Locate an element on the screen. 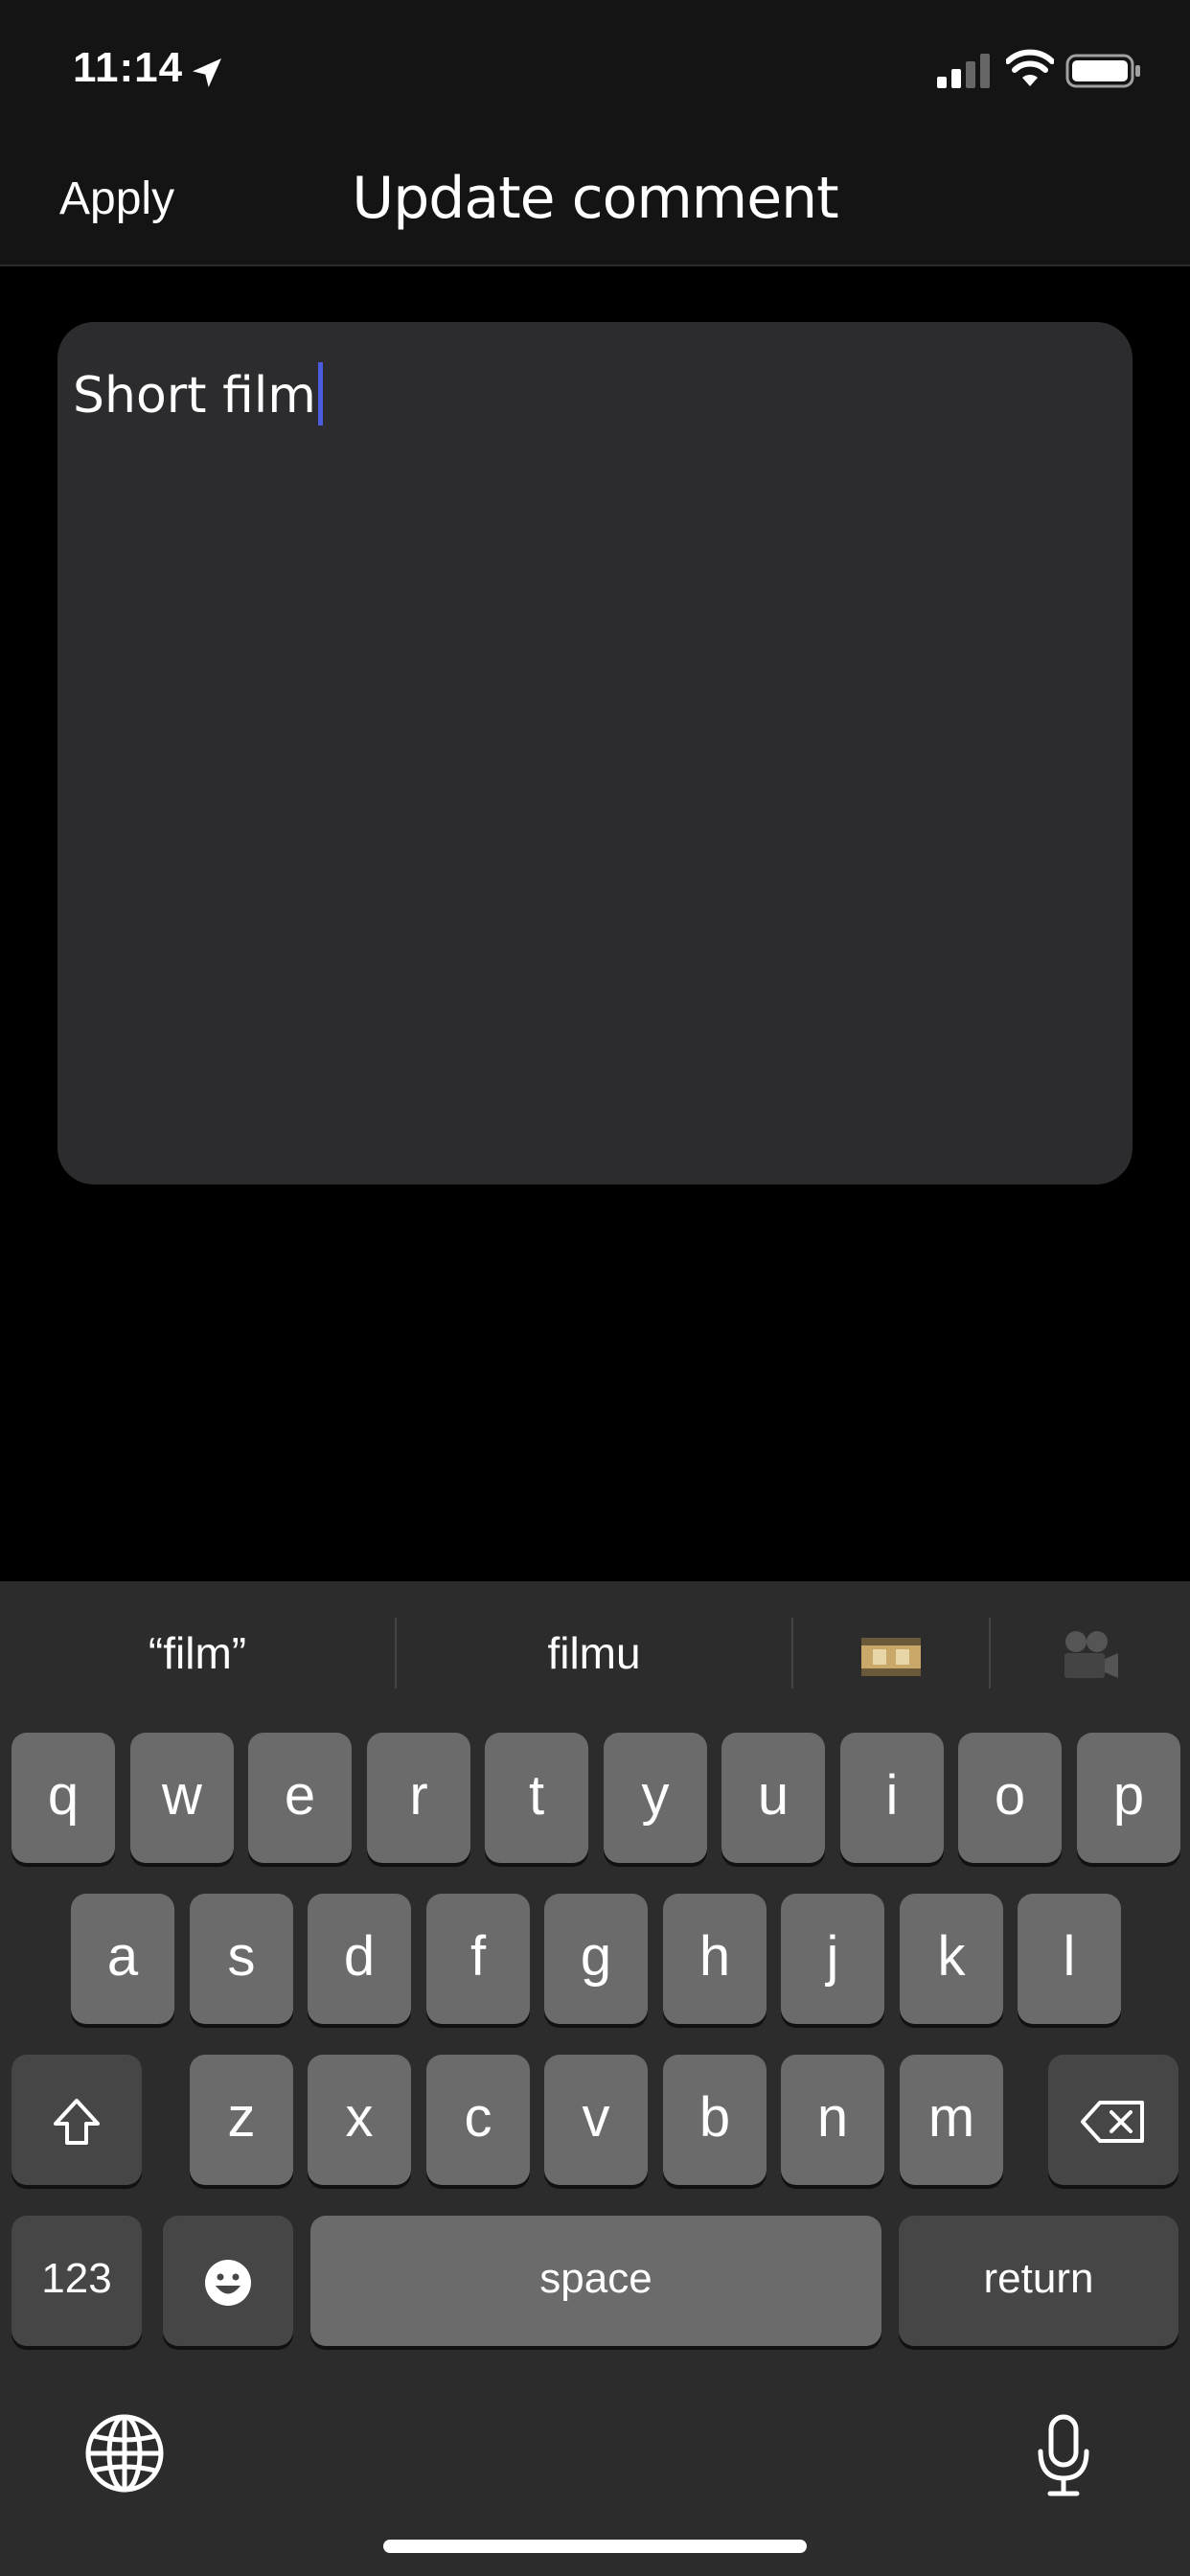 The image size is (1190, 2576). key-s: s is located at coordinates (242, 1959).